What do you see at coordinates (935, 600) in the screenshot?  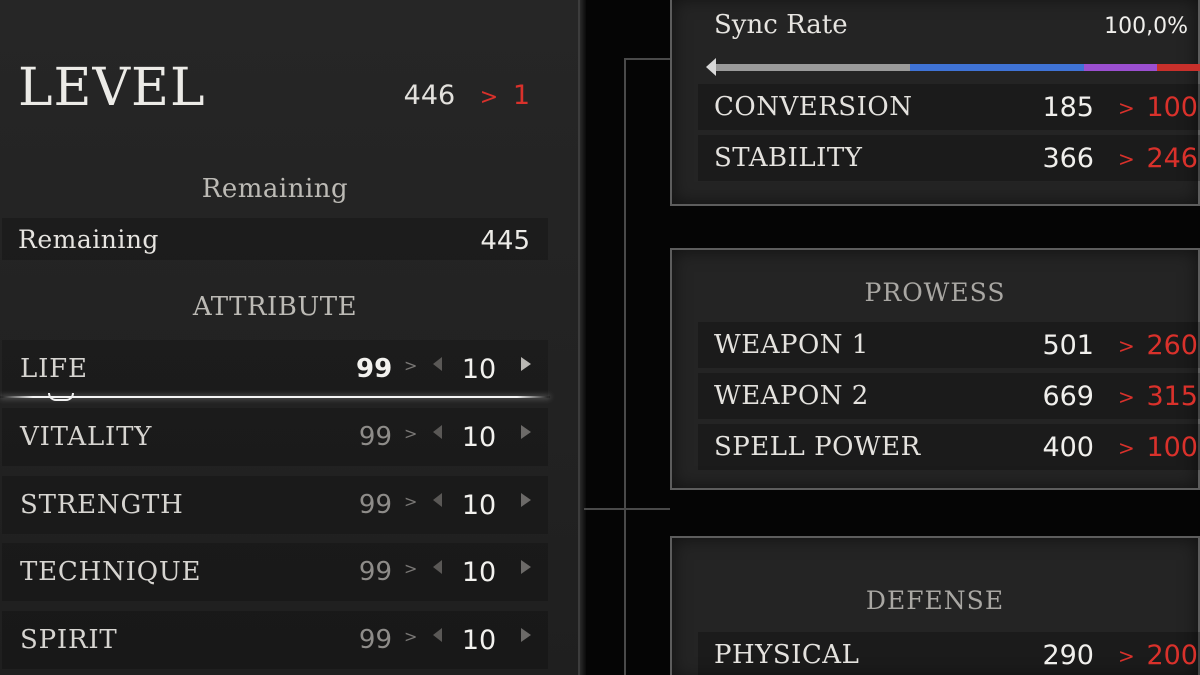 I see `defense-heading: DEFENSE` at bounding box center [935, 600].